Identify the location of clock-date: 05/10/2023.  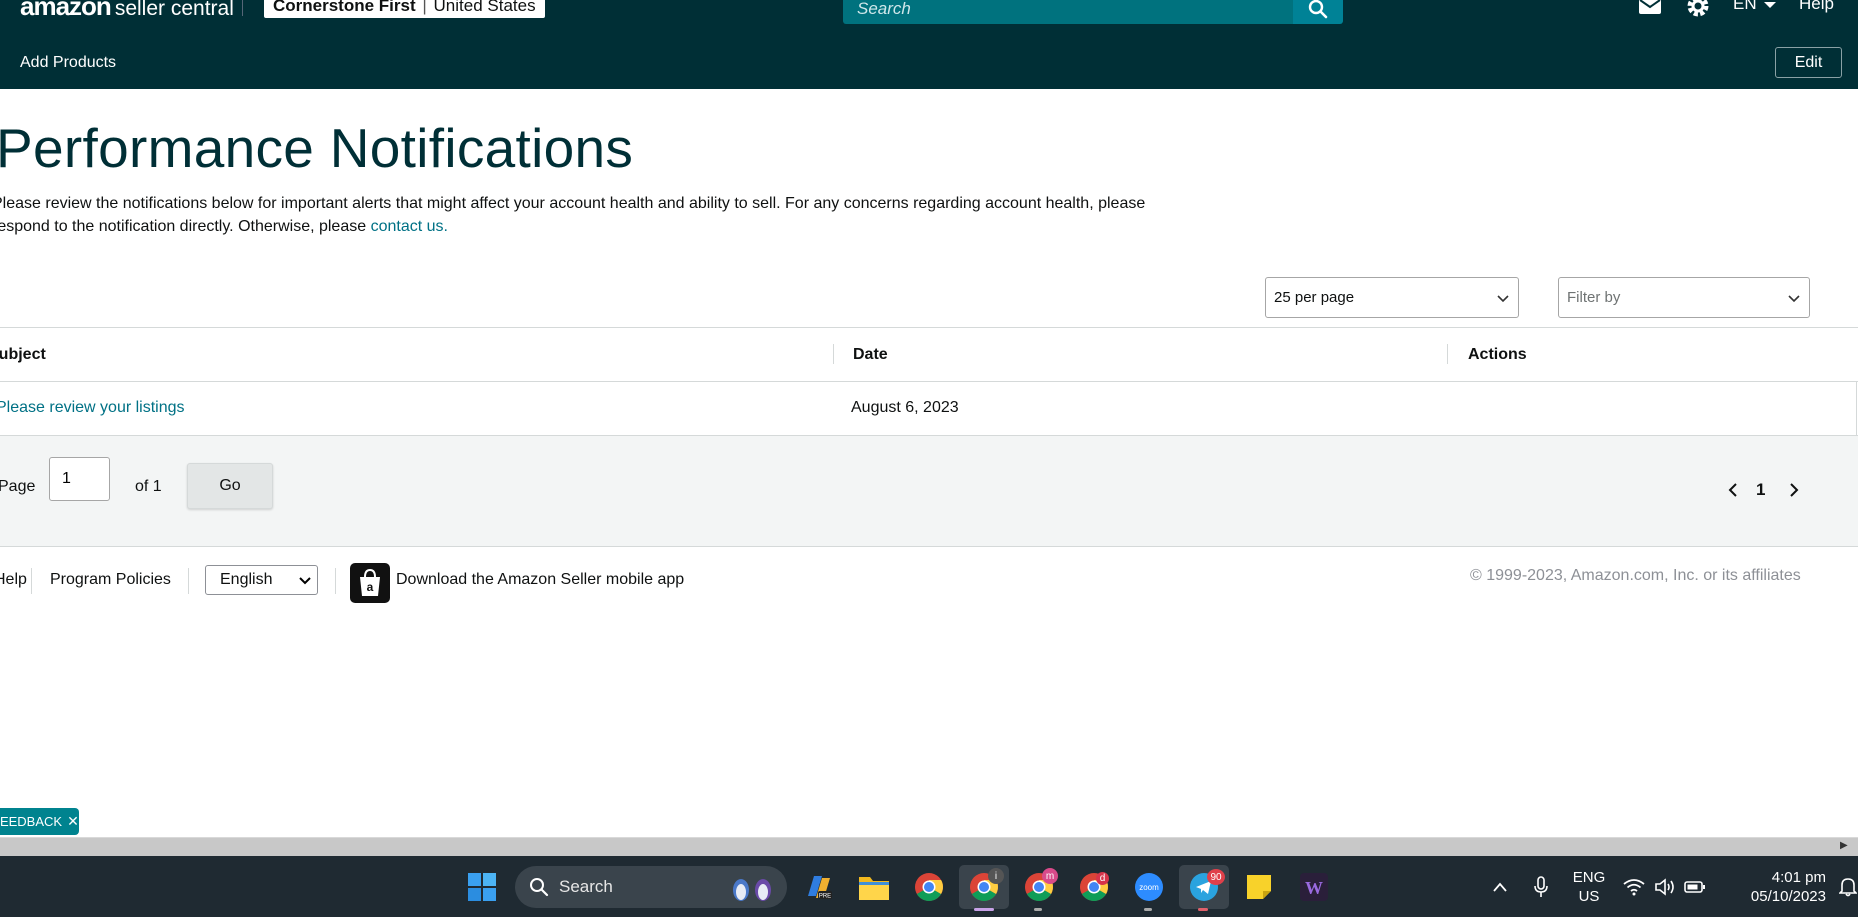
(1788, 896).